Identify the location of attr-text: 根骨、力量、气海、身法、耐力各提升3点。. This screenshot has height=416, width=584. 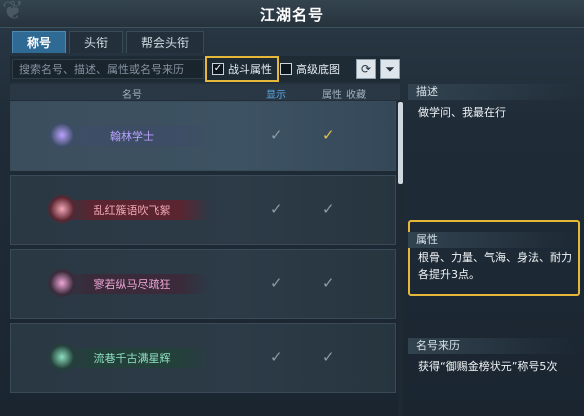
(495, 266).